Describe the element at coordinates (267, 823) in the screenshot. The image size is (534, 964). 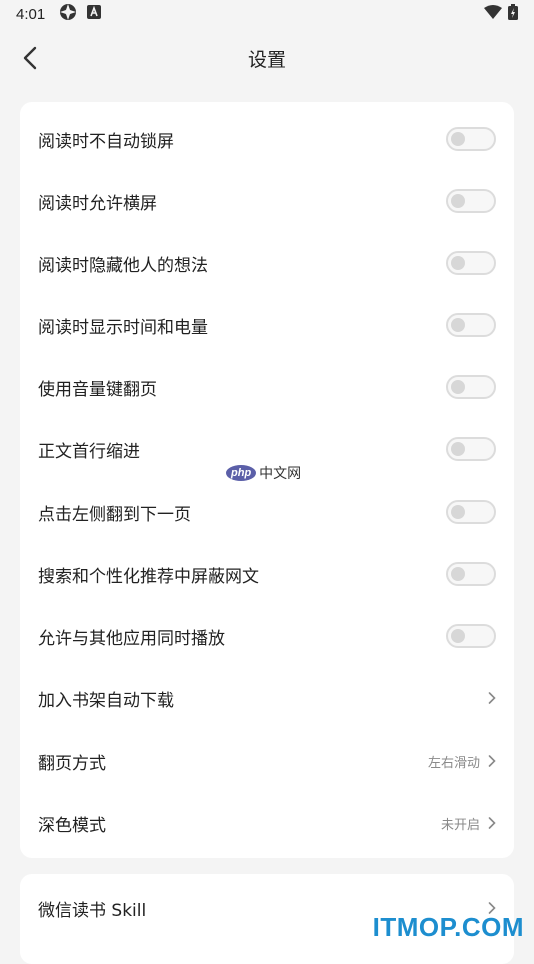
I see `setting-row-dark-mode: 深色模式 未开启` at that location.